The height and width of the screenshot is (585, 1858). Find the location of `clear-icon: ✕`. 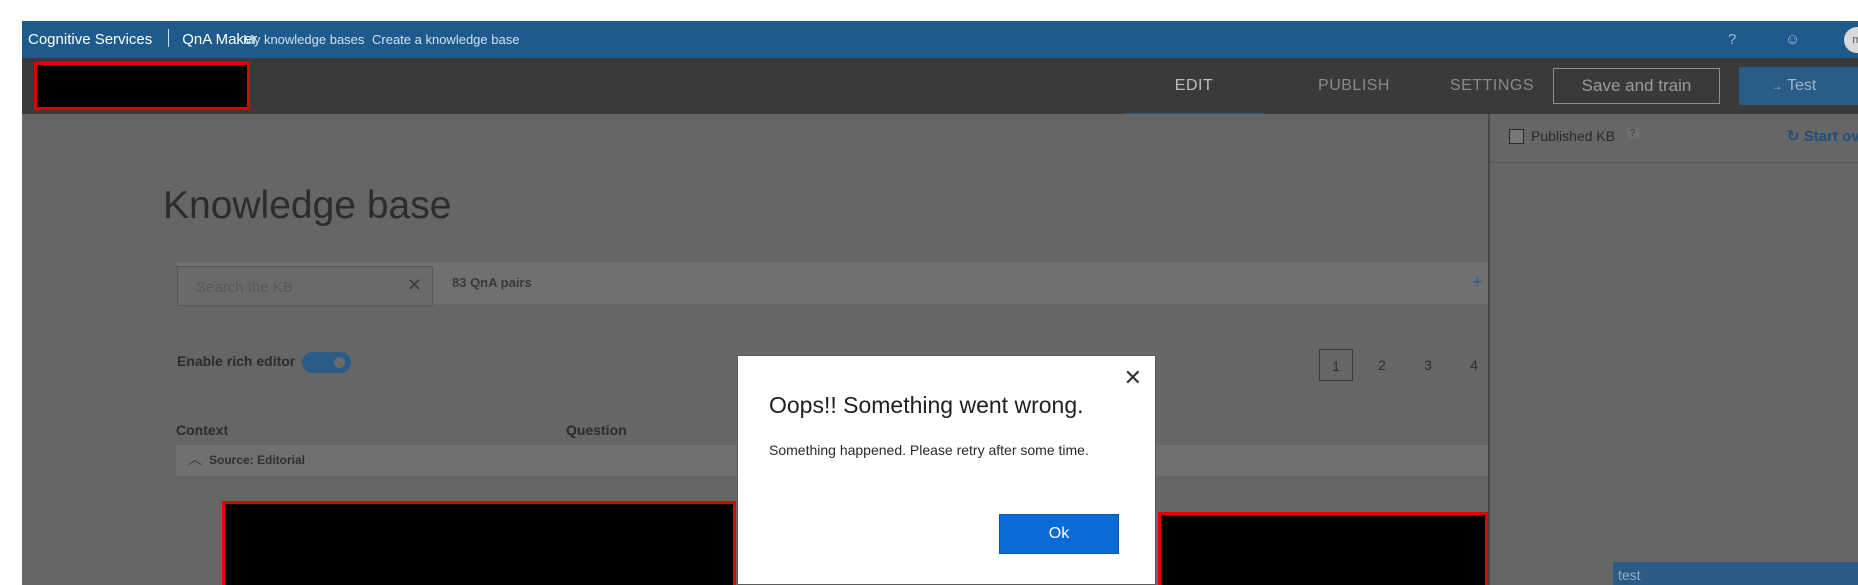

clear-icon: ✕ is located at coordinates (414, 285).